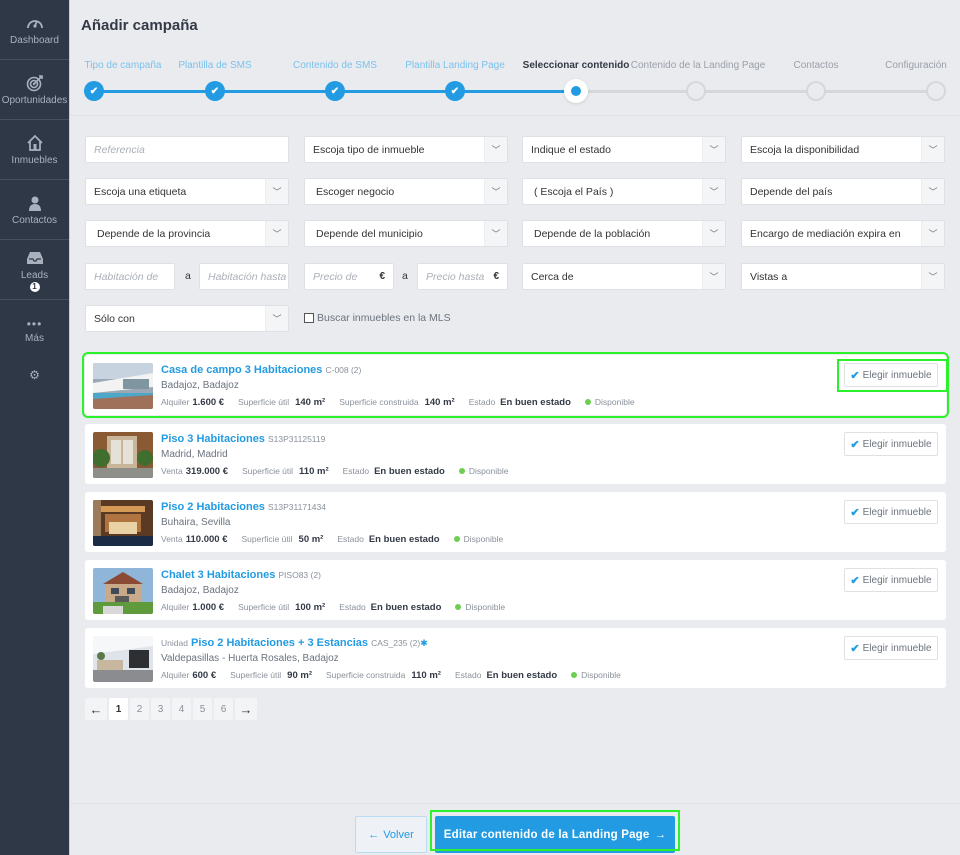 This screenshot has width=960, height=855. I want to click on house-icon, so click(35, 143).